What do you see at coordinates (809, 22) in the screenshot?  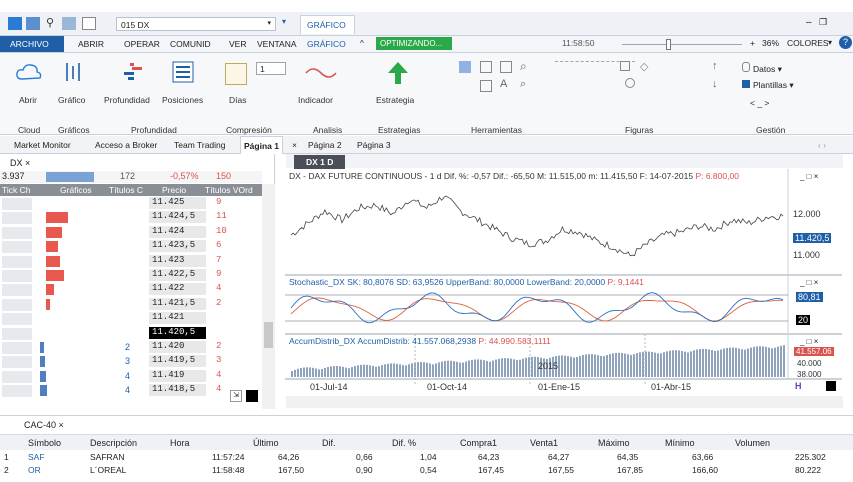 I see `minimize-icon: –` at bounding box center [809, 22].